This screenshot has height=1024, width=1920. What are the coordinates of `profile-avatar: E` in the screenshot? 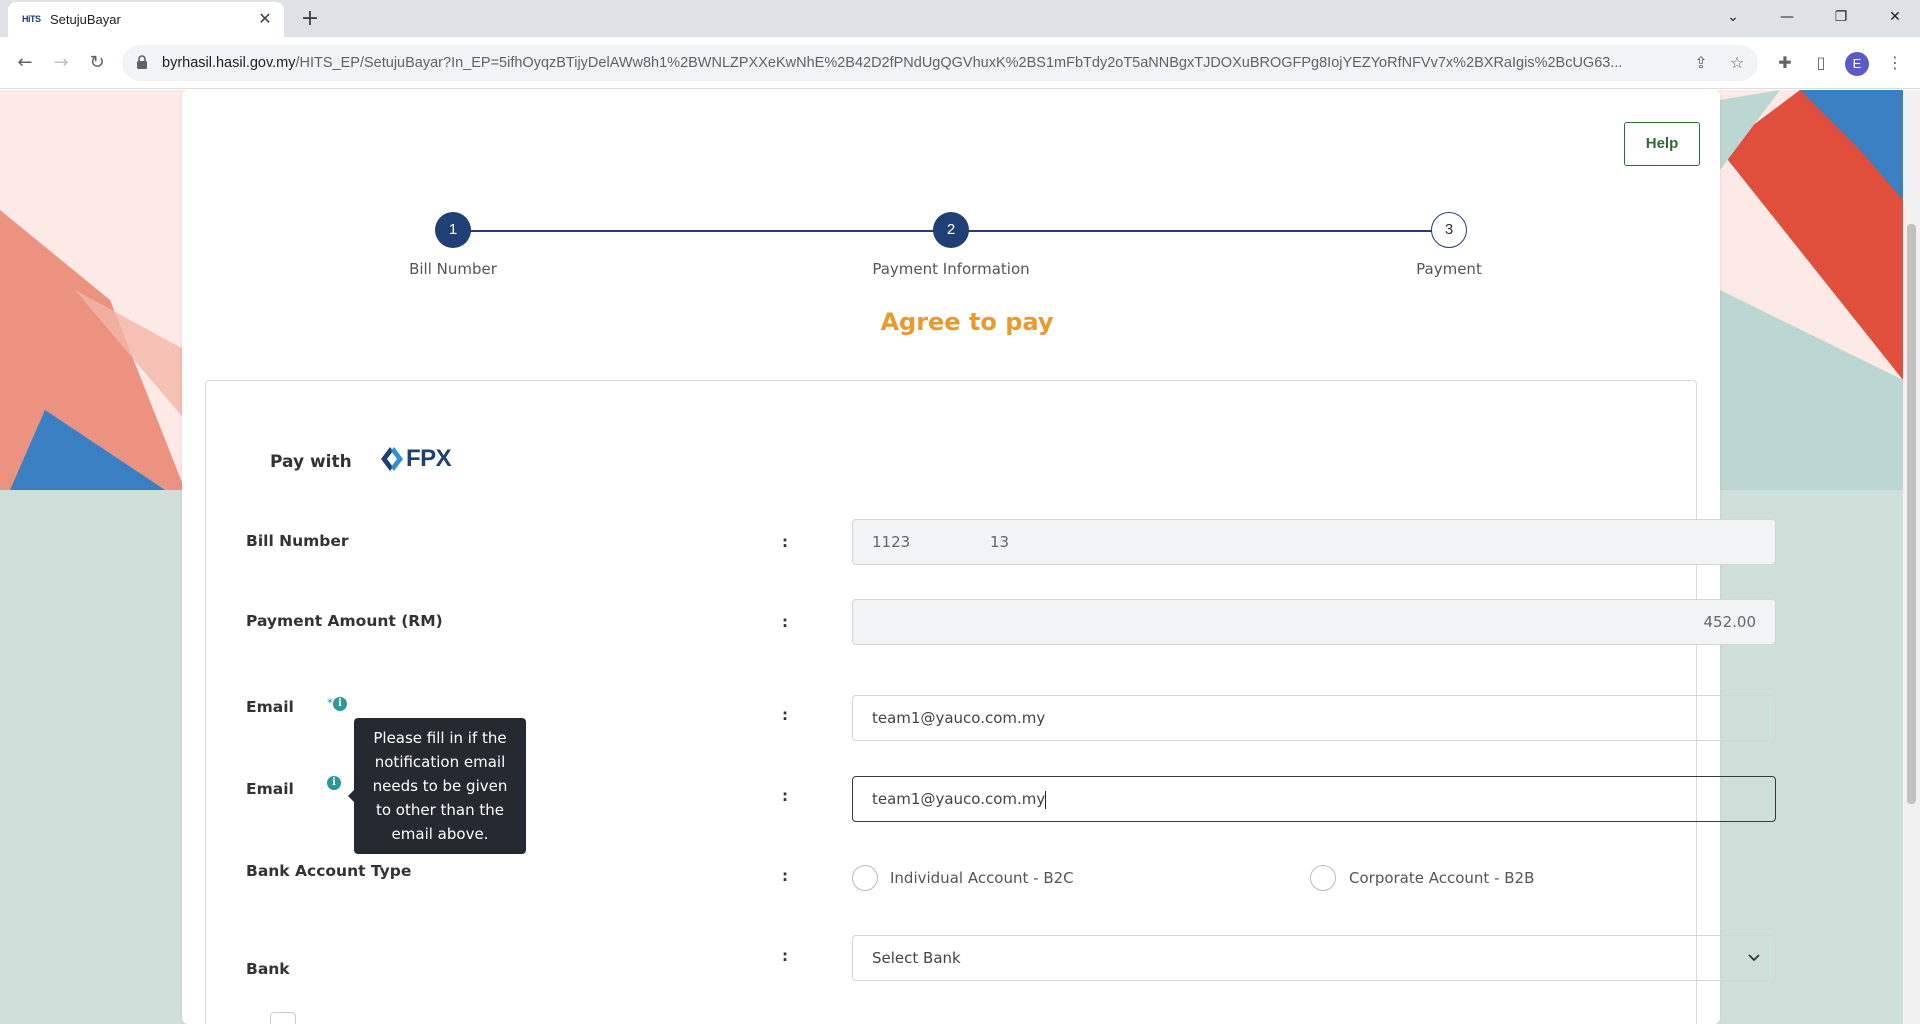 It's located at (1857, 64).